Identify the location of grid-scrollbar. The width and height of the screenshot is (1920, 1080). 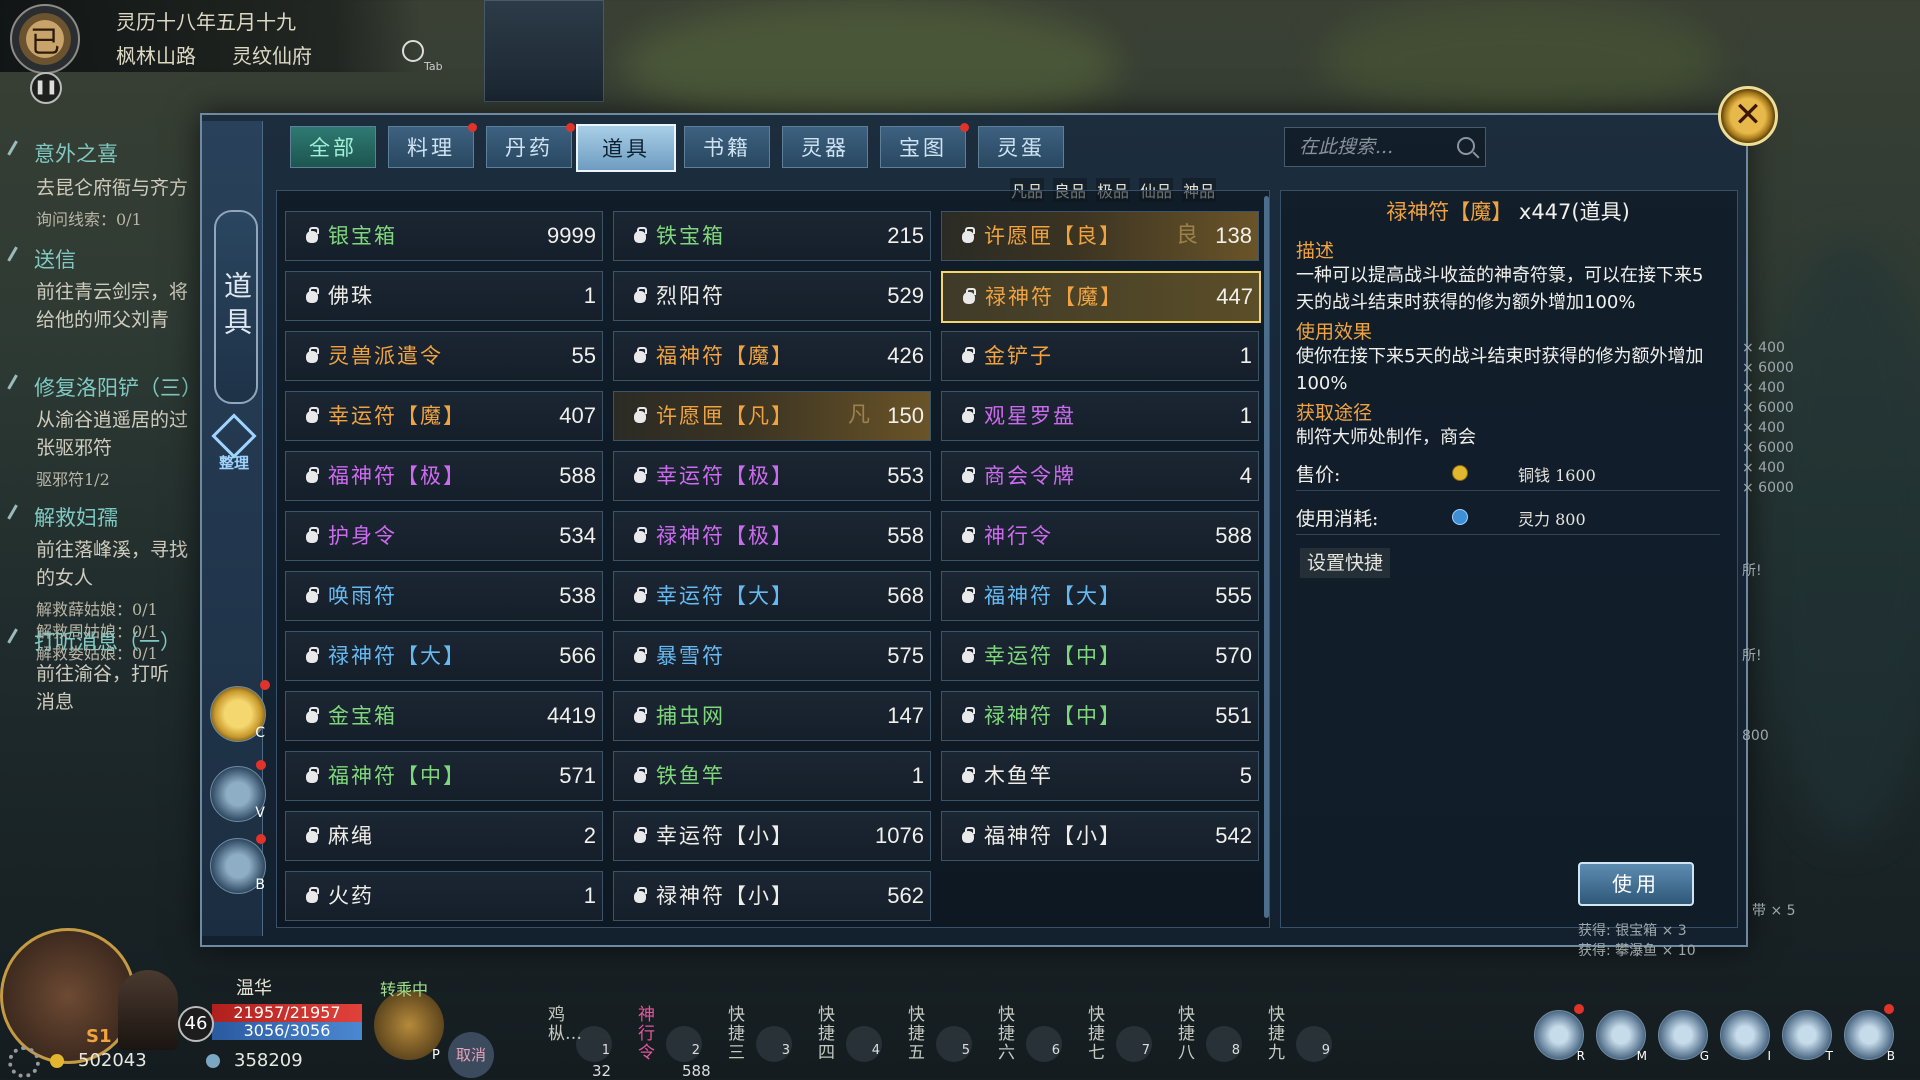
(1266, 557).